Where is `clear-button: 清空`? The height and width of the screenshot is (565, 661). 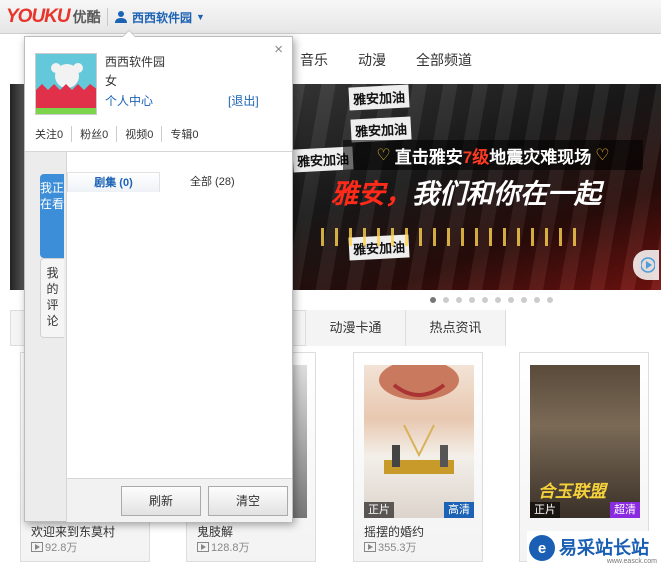
clear-button: 清空 is located at coordinates (248, 501).